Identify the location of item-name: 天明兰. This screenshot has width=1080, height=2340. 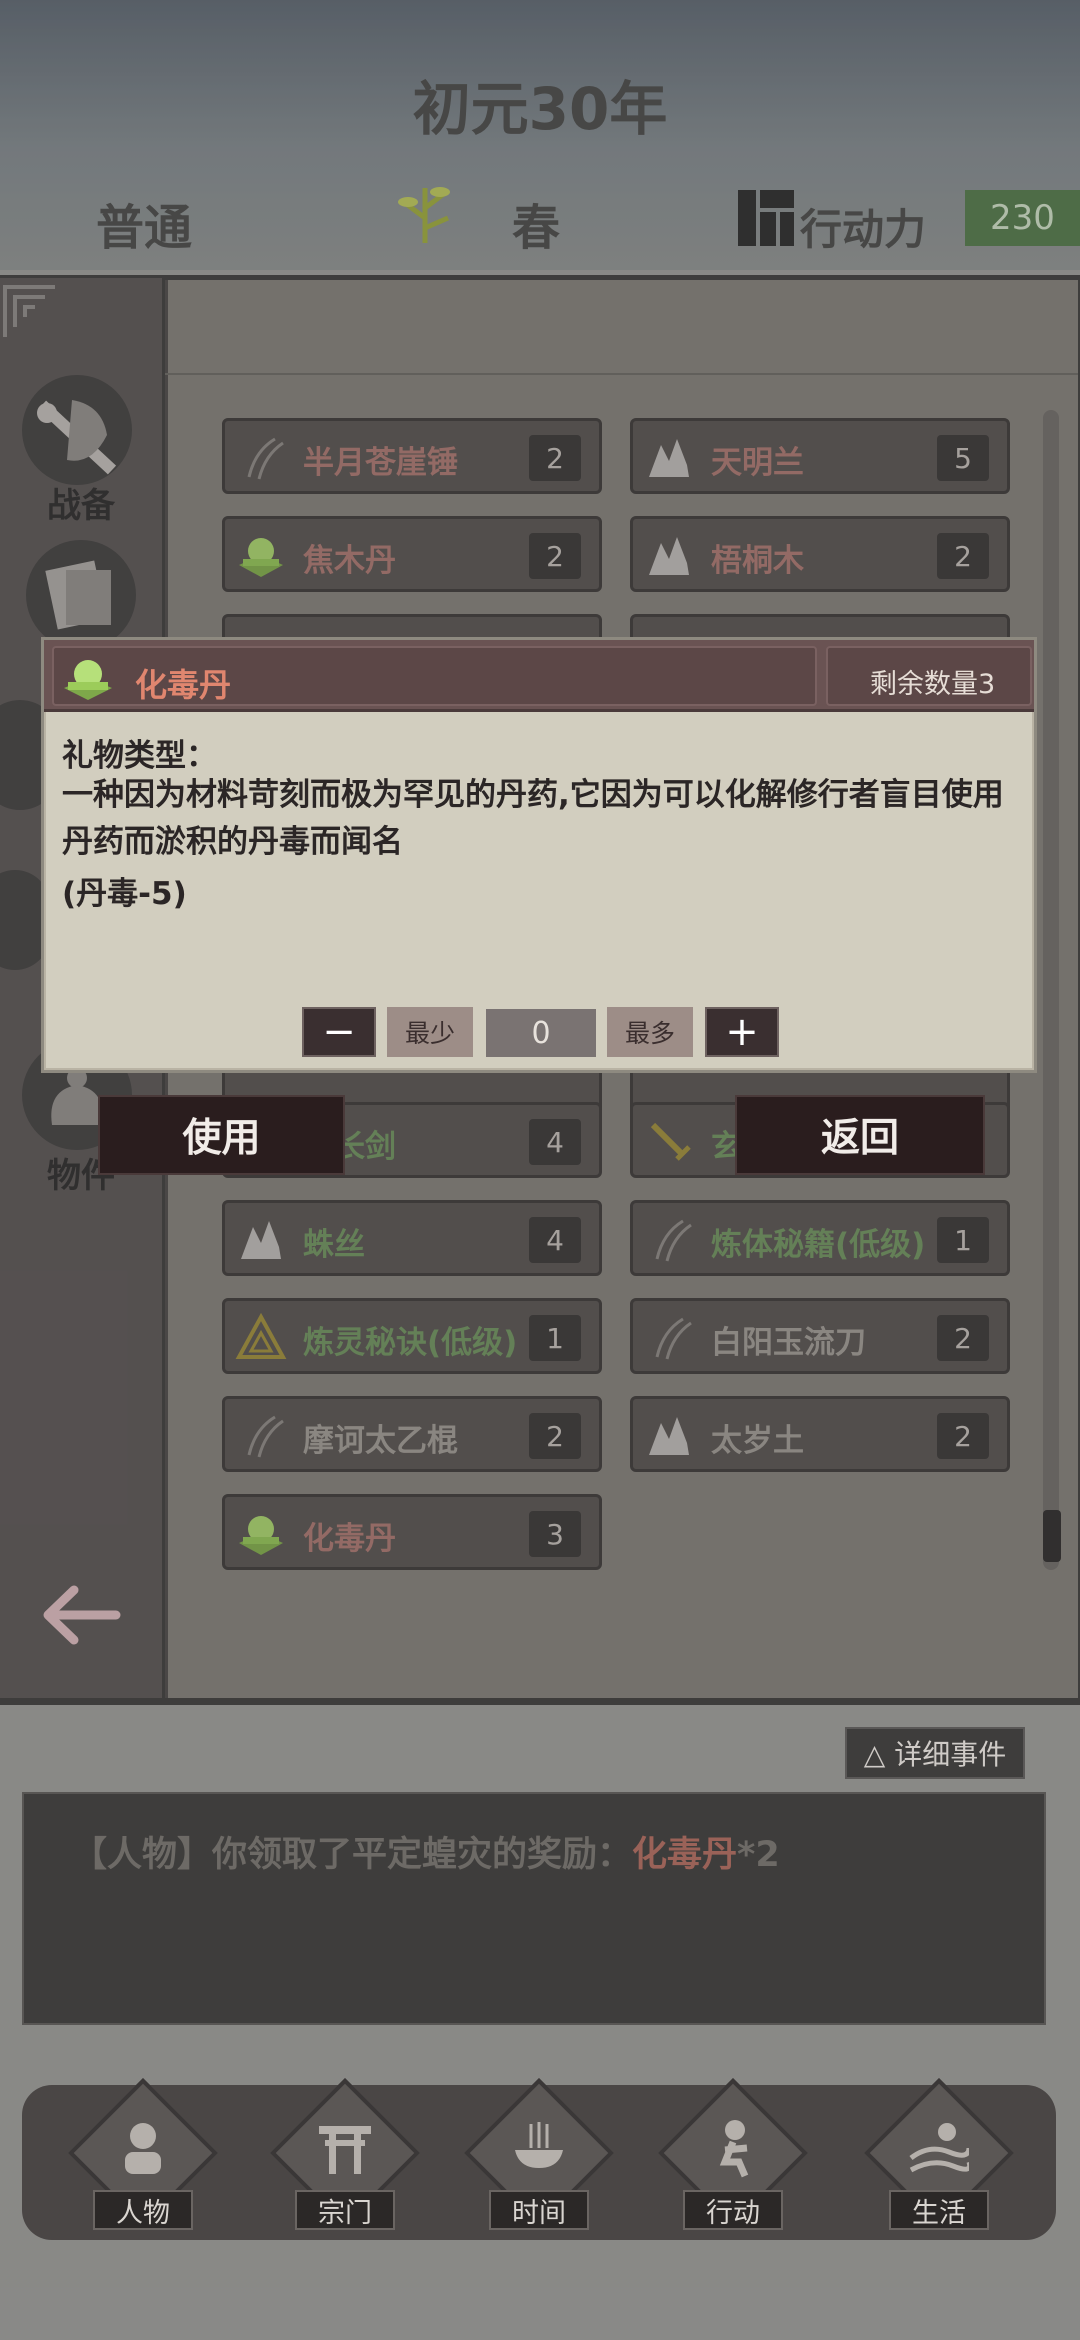
(757, 463).